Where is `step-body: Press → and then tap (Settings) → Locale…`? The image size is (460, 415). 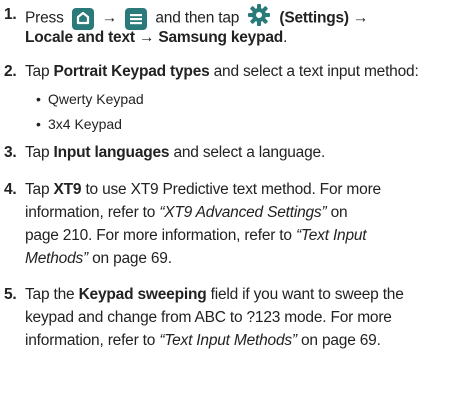 step-body: Press → and then tap (Settings) → Locale… is located at coordinates (240, 26).